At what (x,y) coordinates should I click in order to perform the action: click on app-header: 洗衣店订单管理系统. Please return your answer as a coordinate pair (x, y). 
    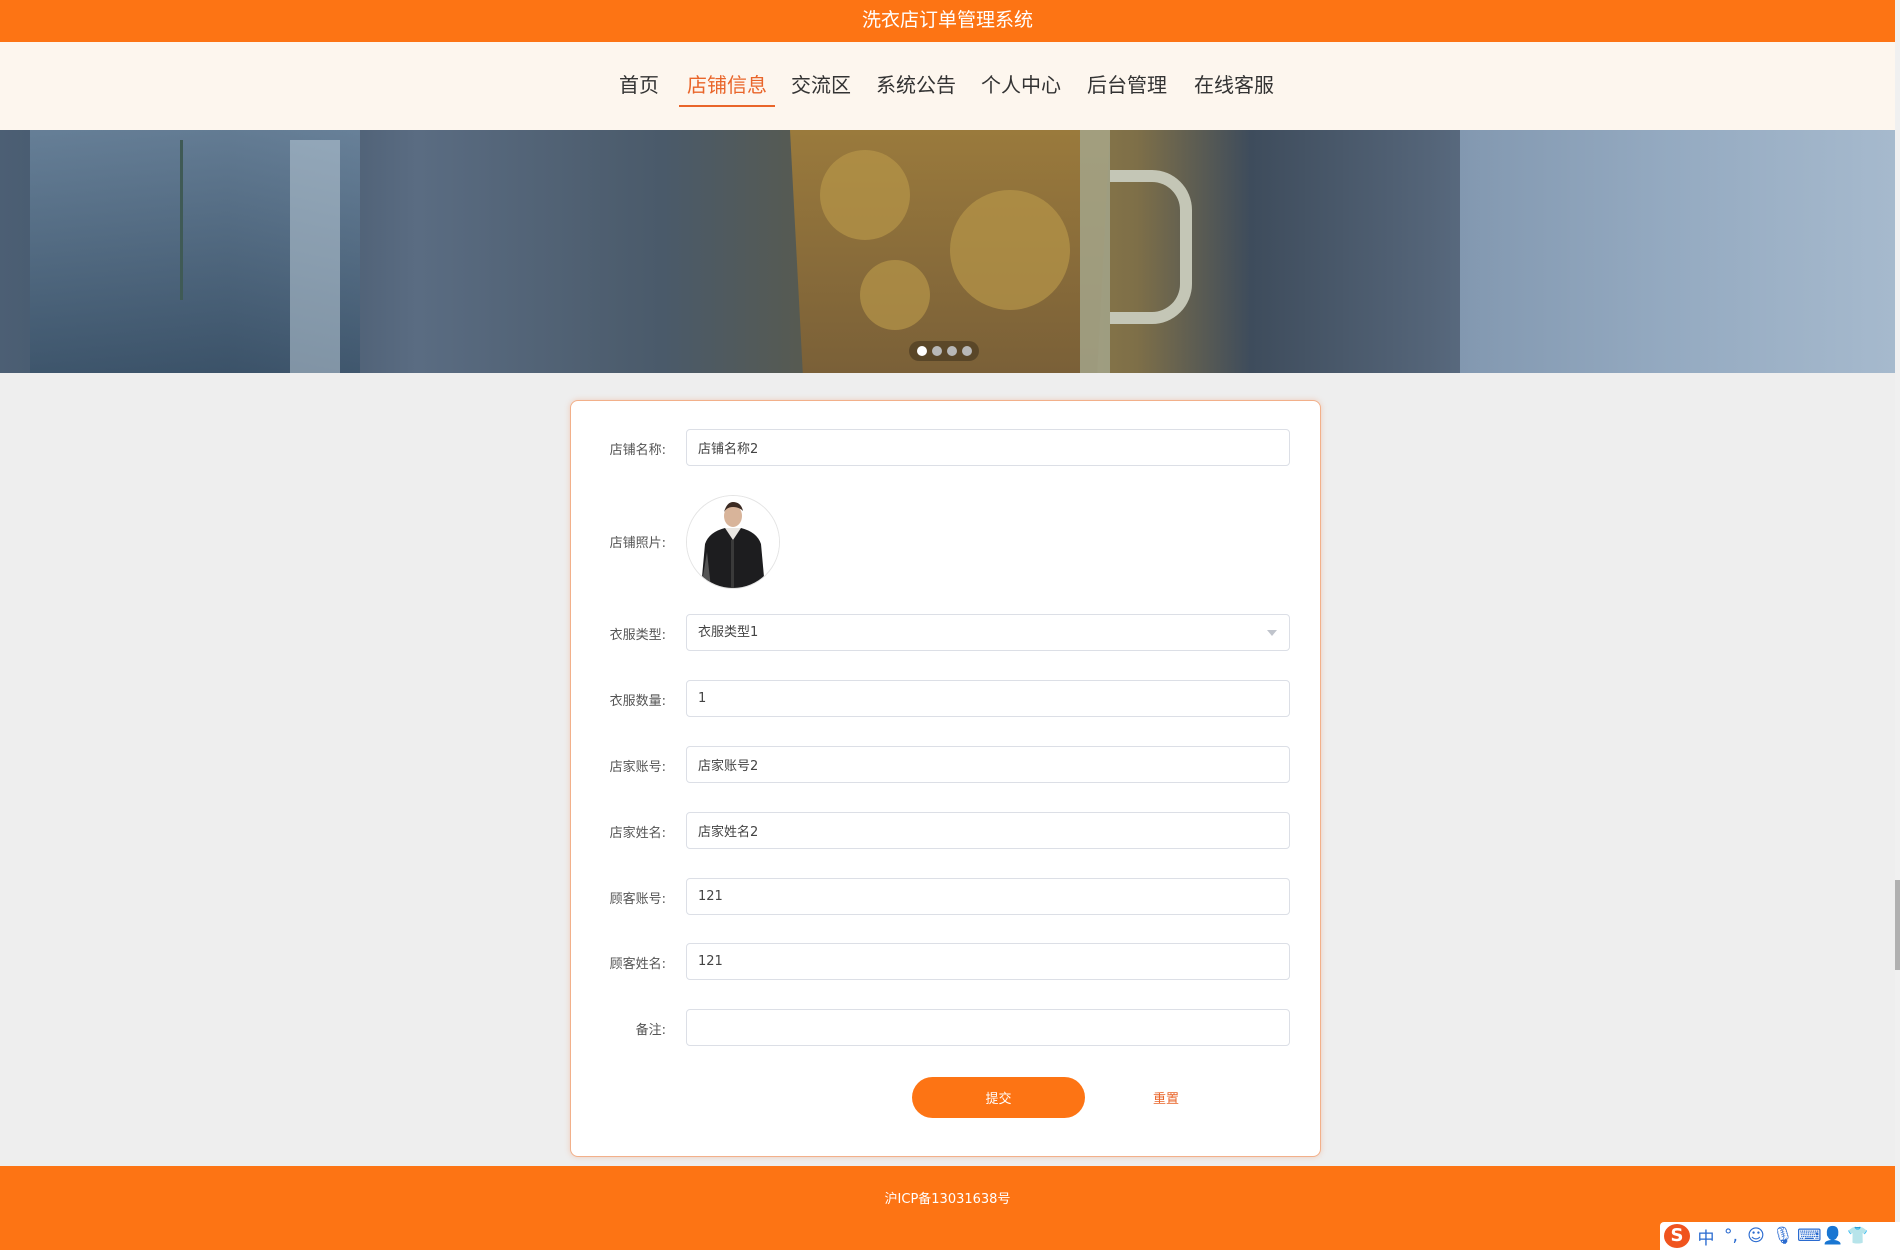
    Looking at the image, I should click on (947, 21).